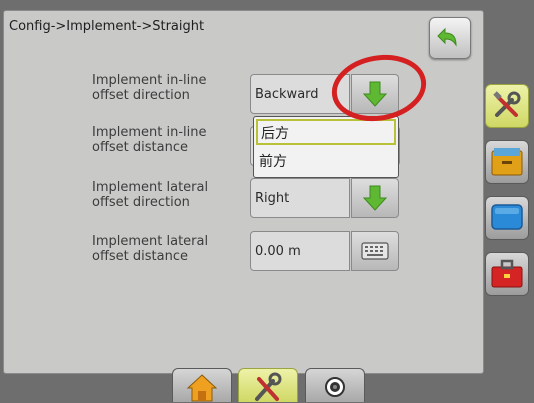 The width and height of the screenshot is (534, 403). What do you see at coordinates (300, 251) in the screenshot?
I see `lateral-distance-value: 0.00 m` at bounding box center [300, 251].